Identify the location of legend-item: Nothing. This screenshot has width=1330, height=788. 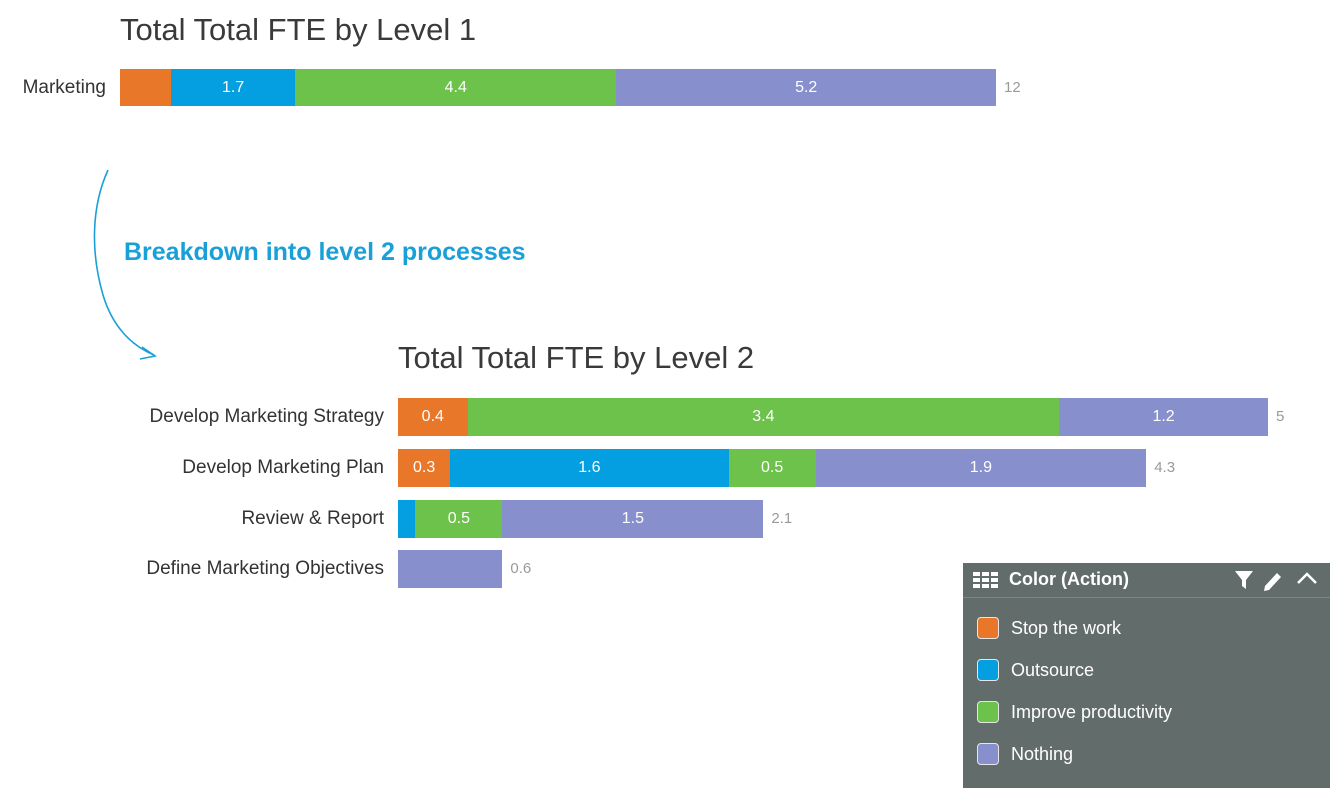
(1025, 754).